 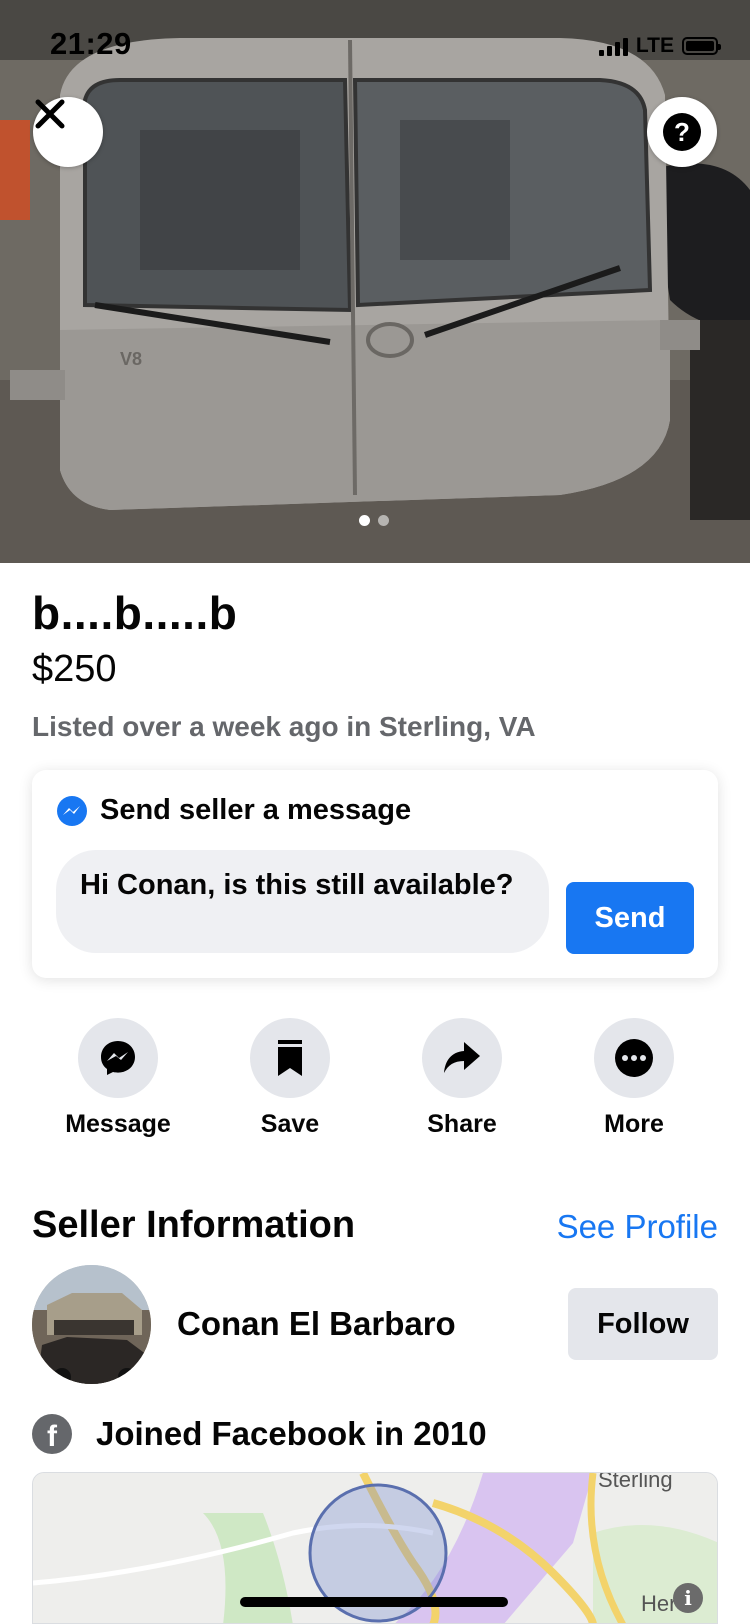 I want to click on network-type: LTE, so click(x=654, y=45).